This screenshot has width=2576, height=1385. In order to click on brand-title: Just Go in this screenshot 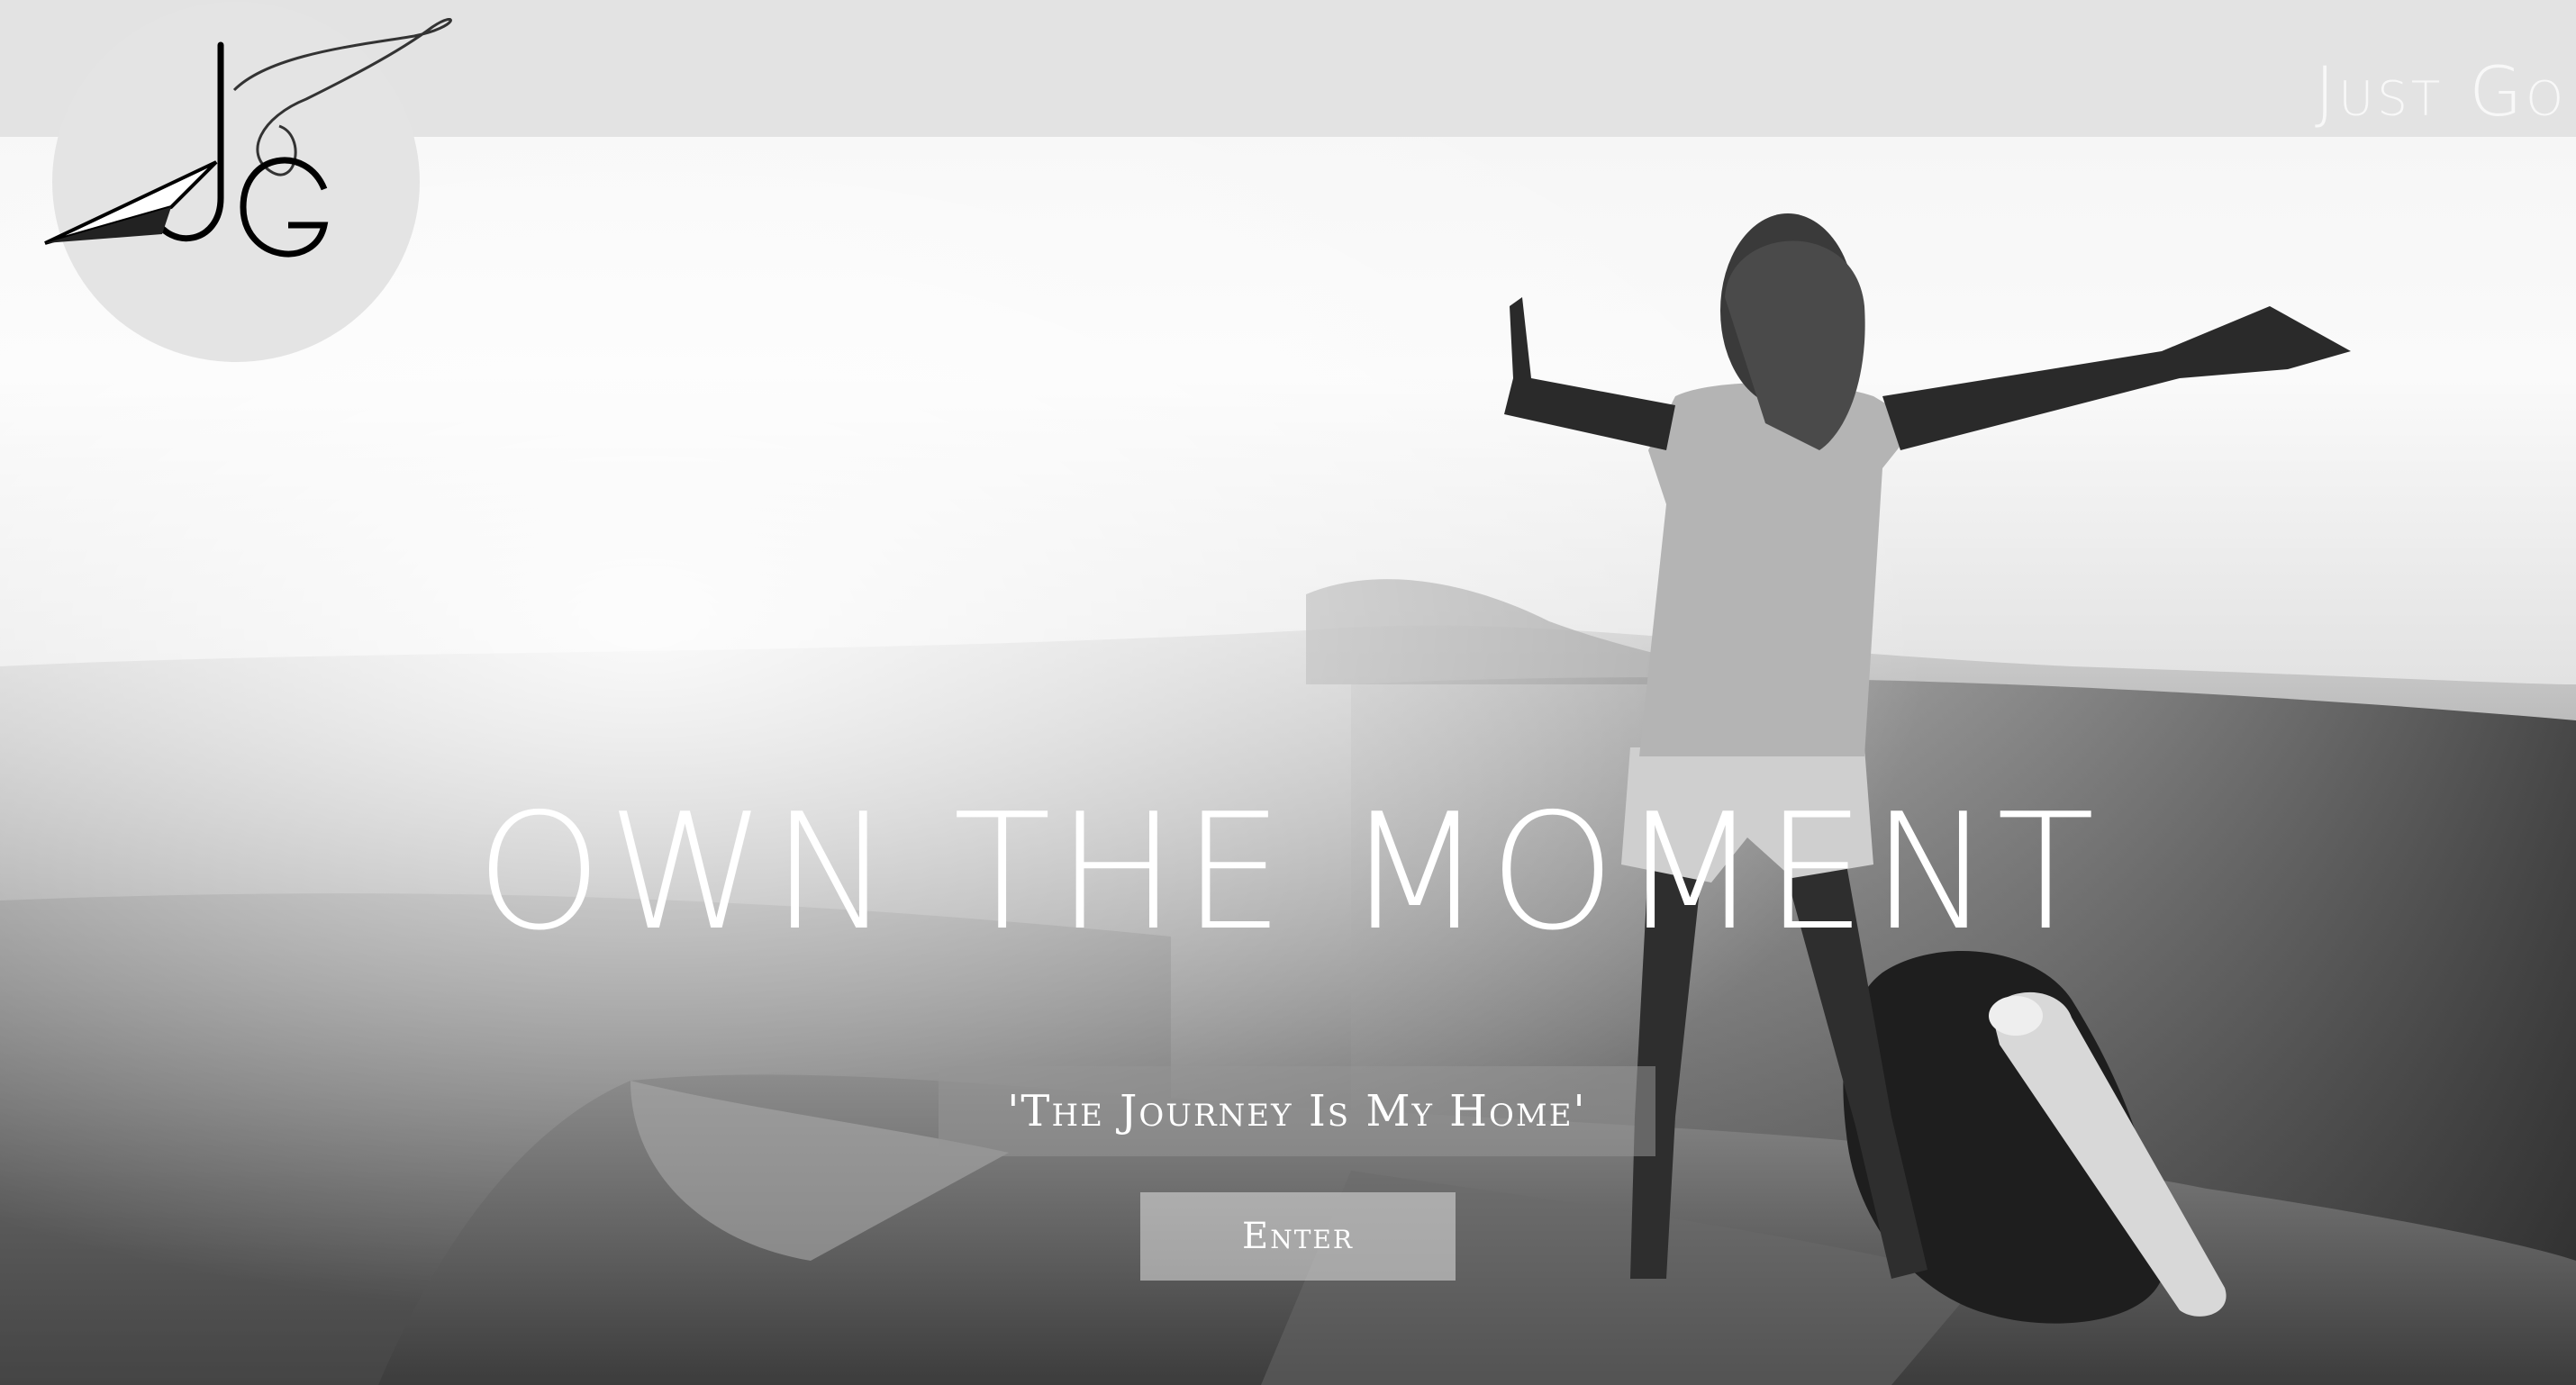, I will do `click(2441, 92)`.